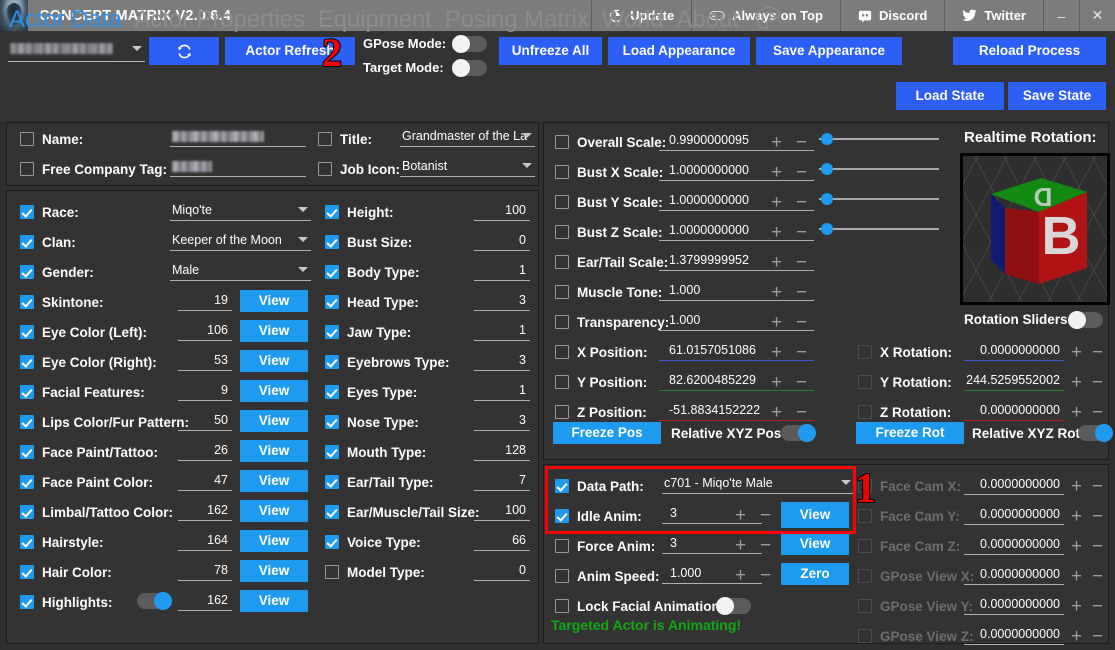 This screenshot has width=1115, height=650. I want to click on z-position-plus-button: +, so click(776, 412).